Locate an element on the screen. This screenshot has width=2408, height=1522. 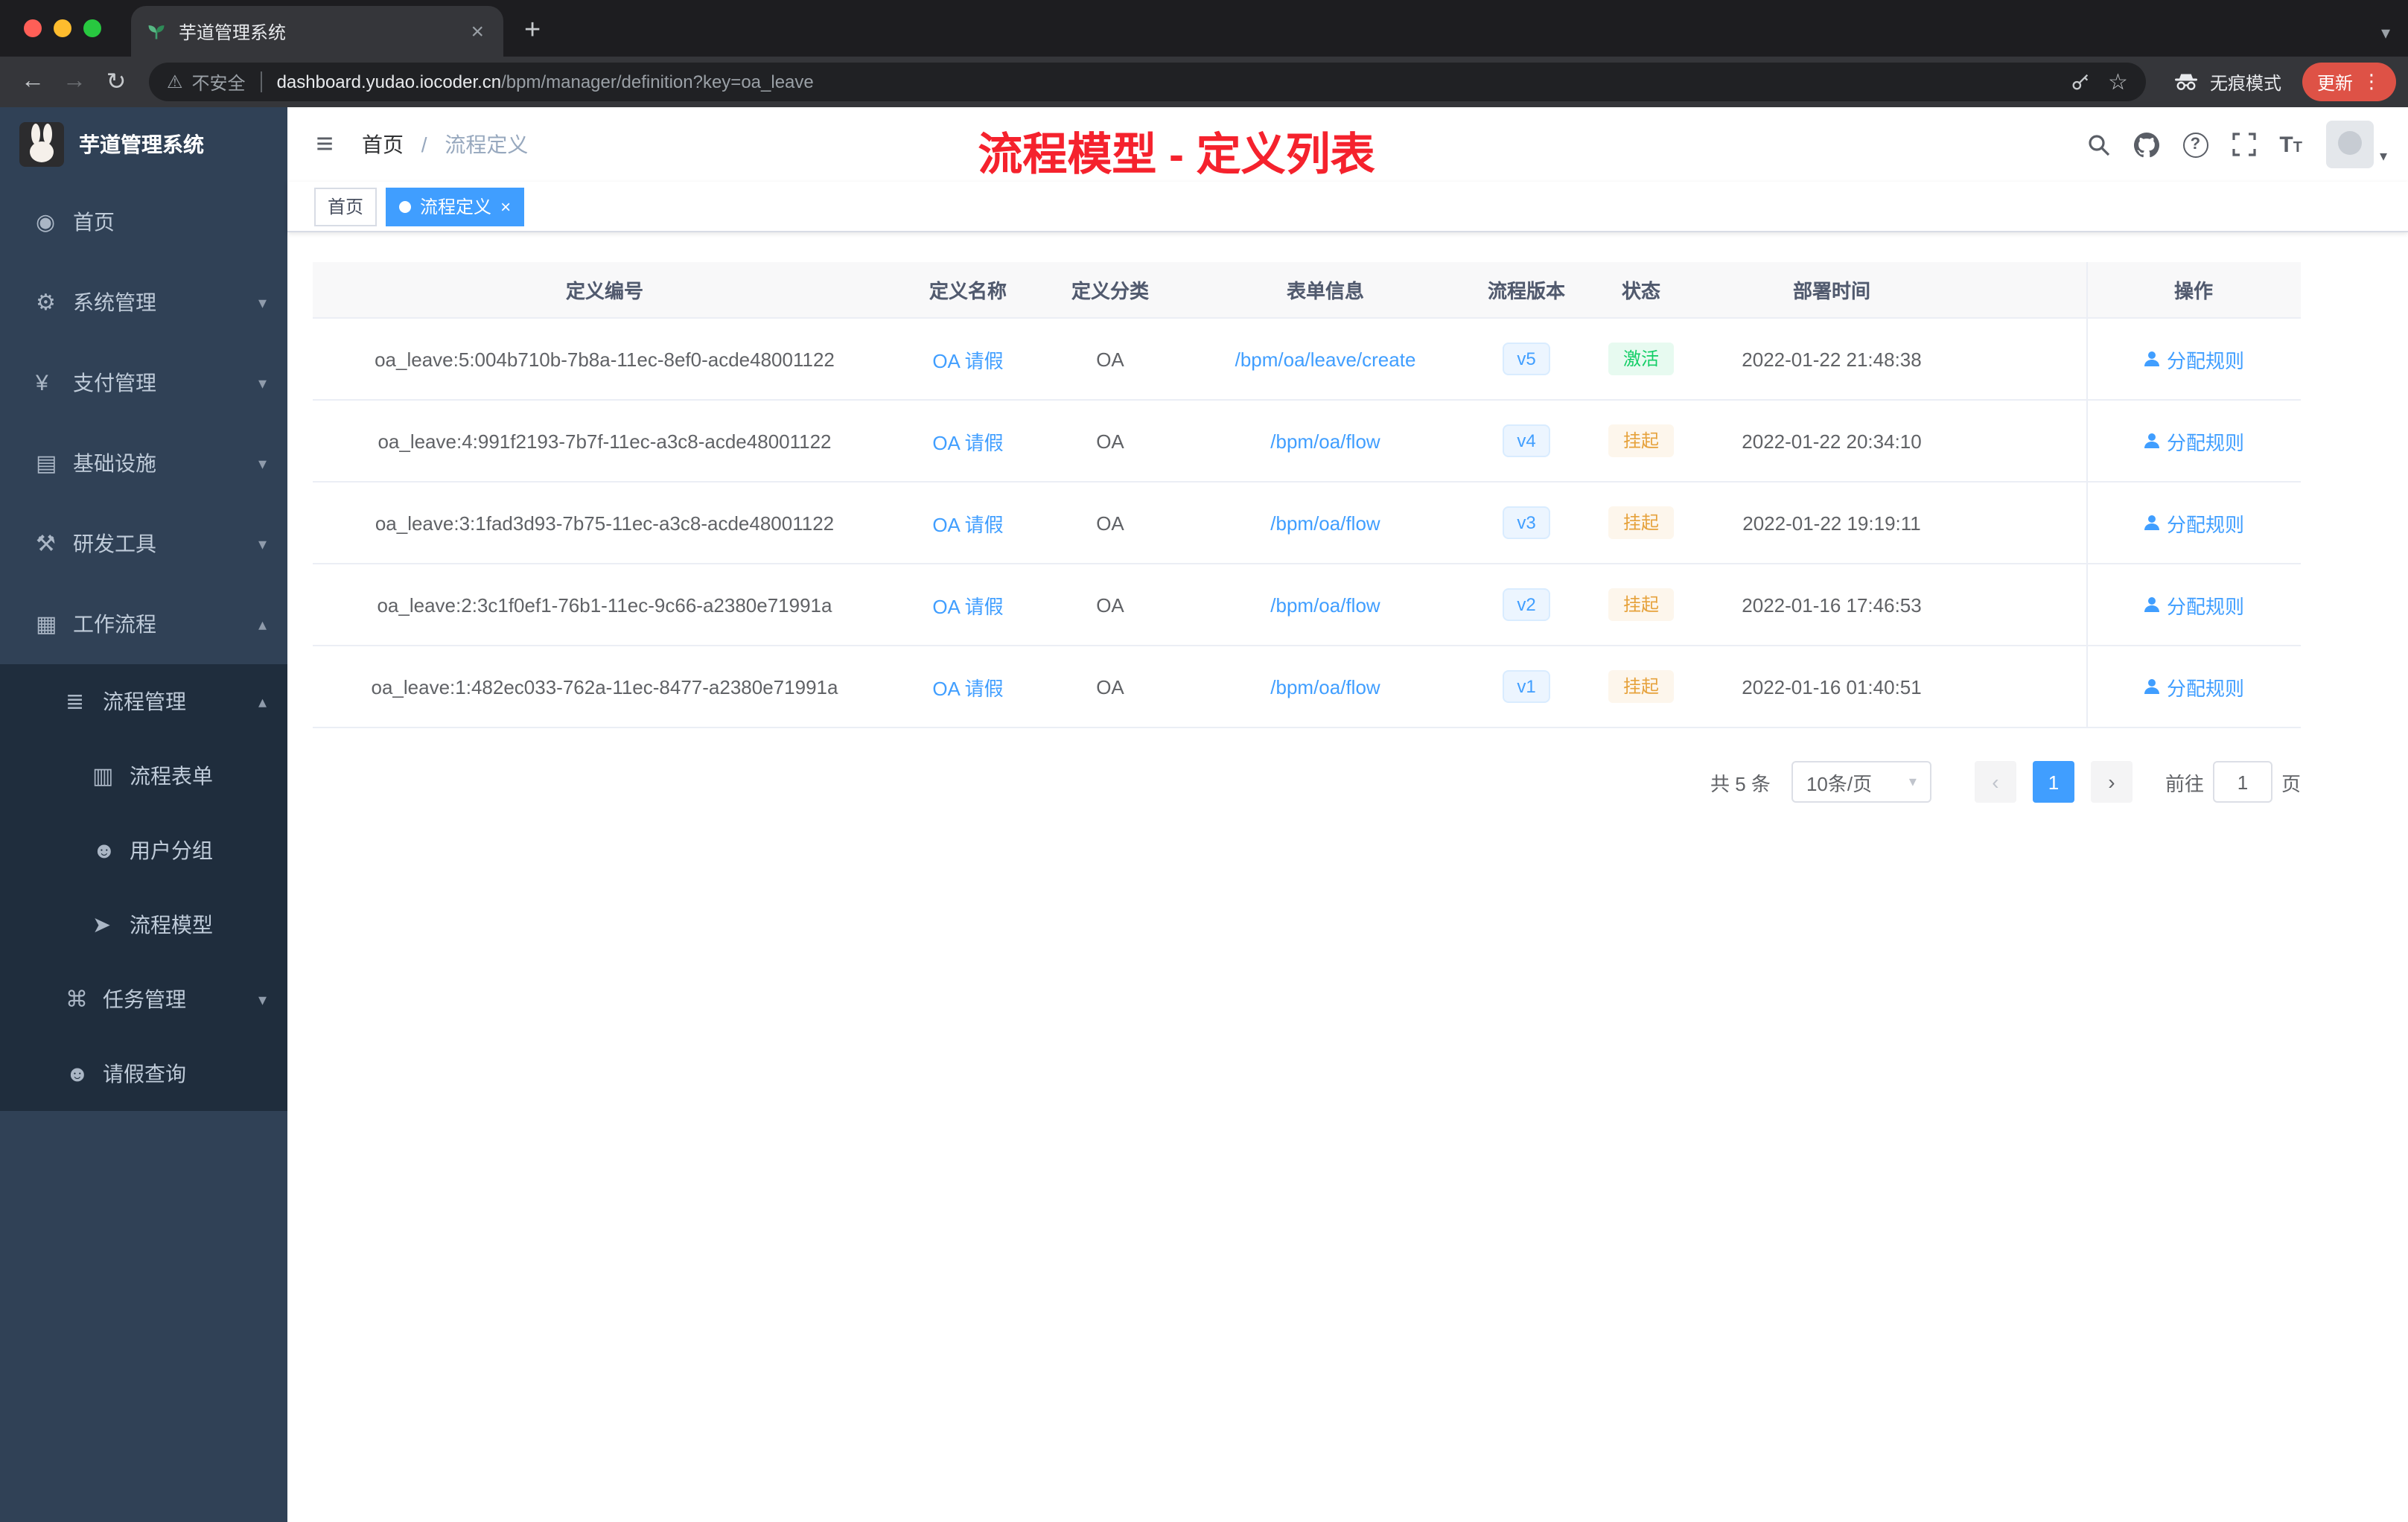
update-label: 更新 is located at coordinates (2334, 82).